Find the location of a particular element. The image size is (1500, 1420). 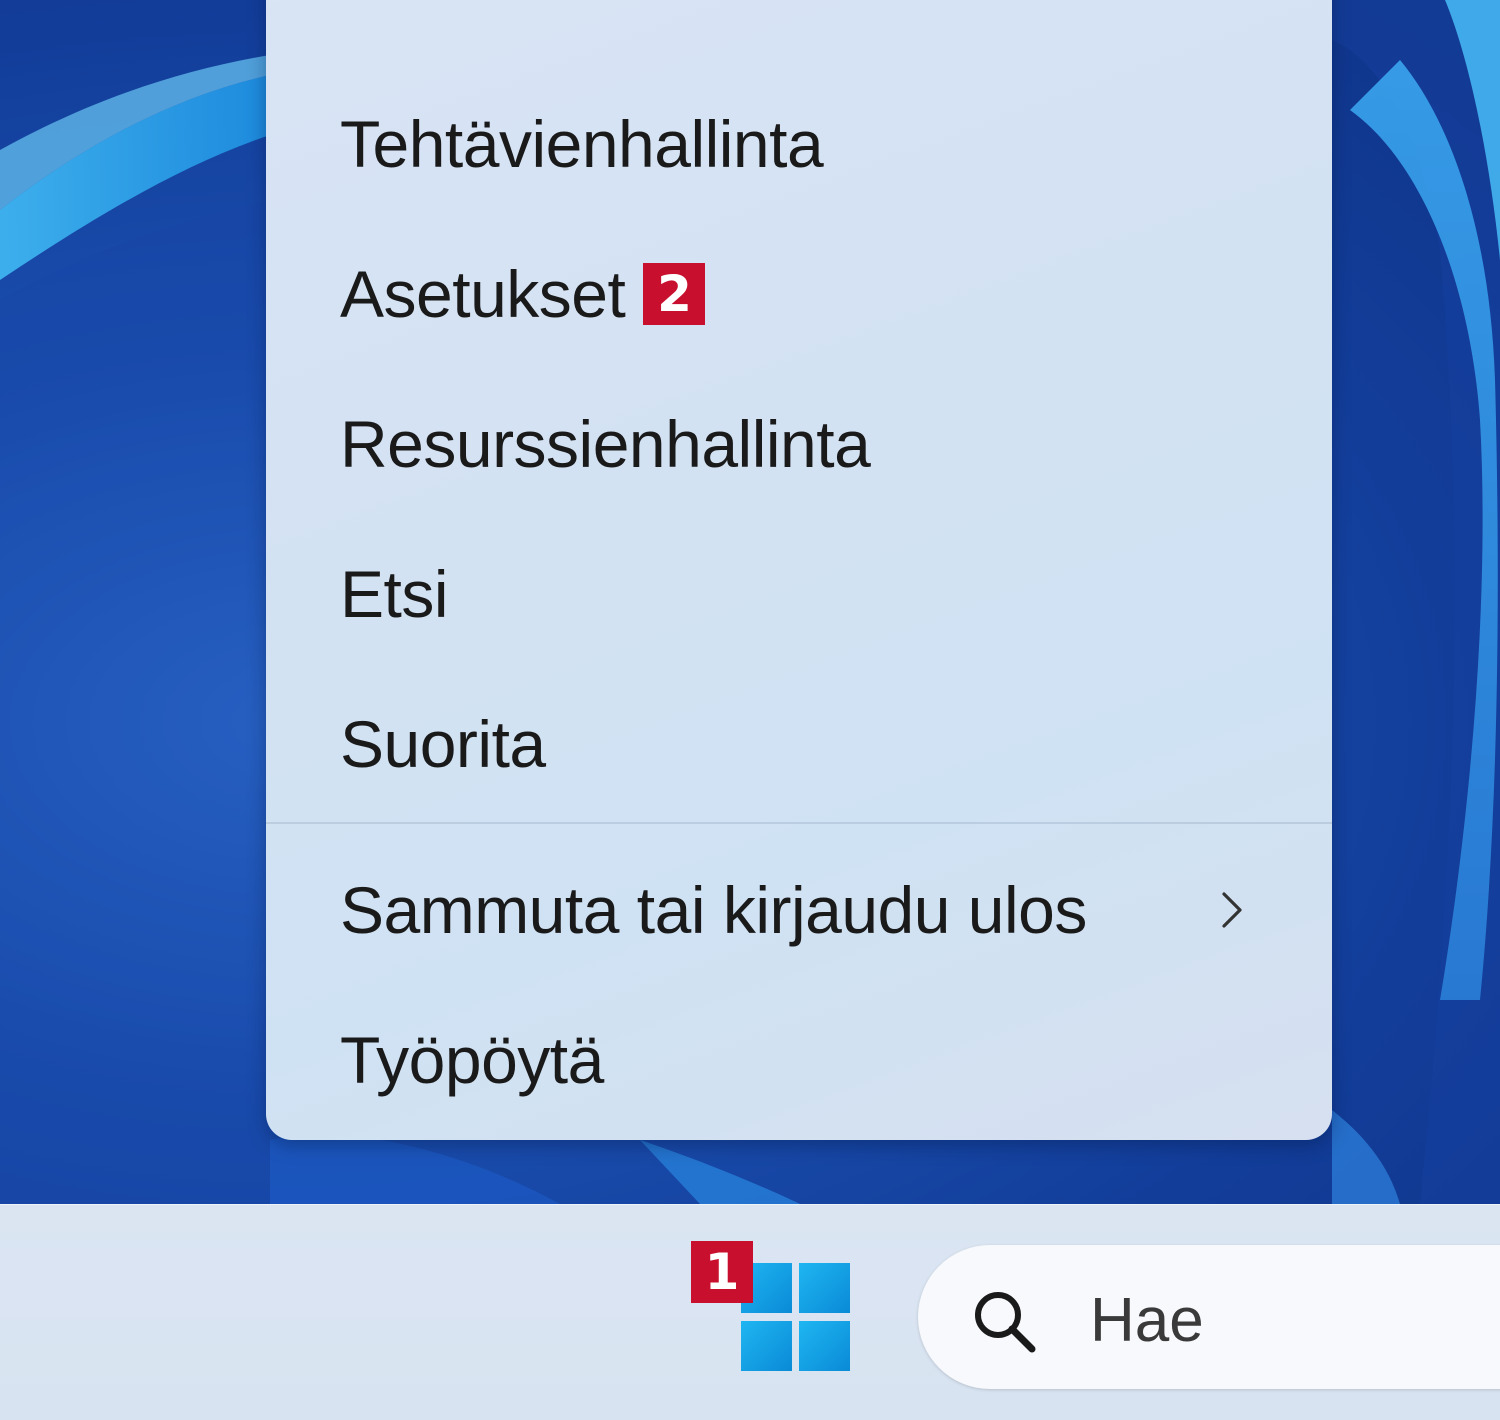

search-placeholder: Hae is located at coordinates (1147, 1320).